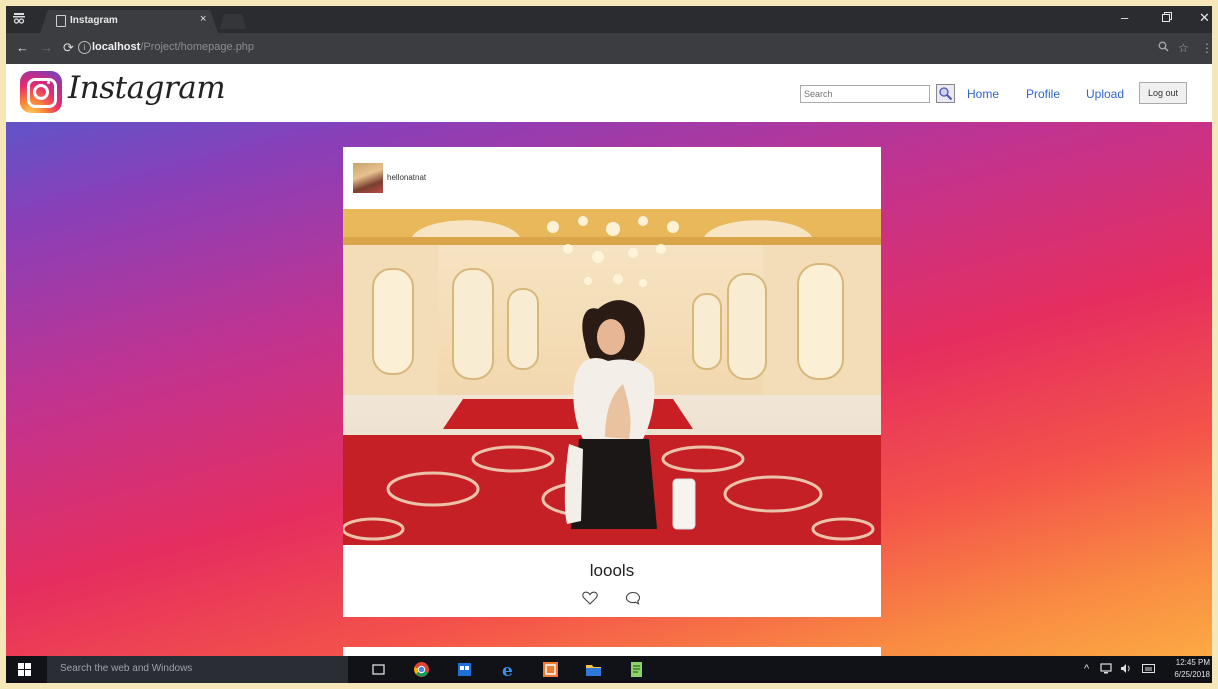  I want to click on app-icon-orange, so click(550, 669).